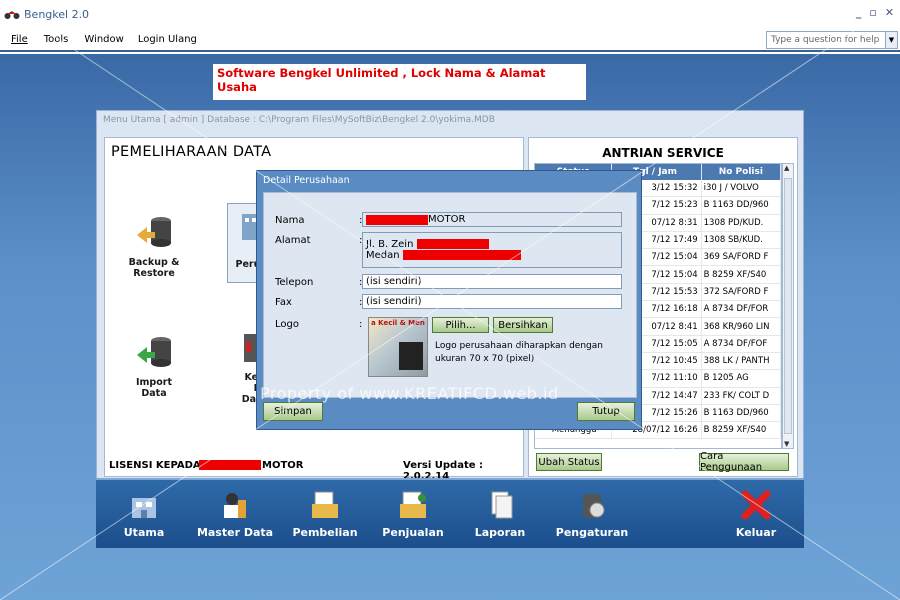 This screenshot has width=900, height=600. What do you see at coordinates (154, 352) in the screenshot?
I see `database-import-icon` at bounding box center [154, 352].